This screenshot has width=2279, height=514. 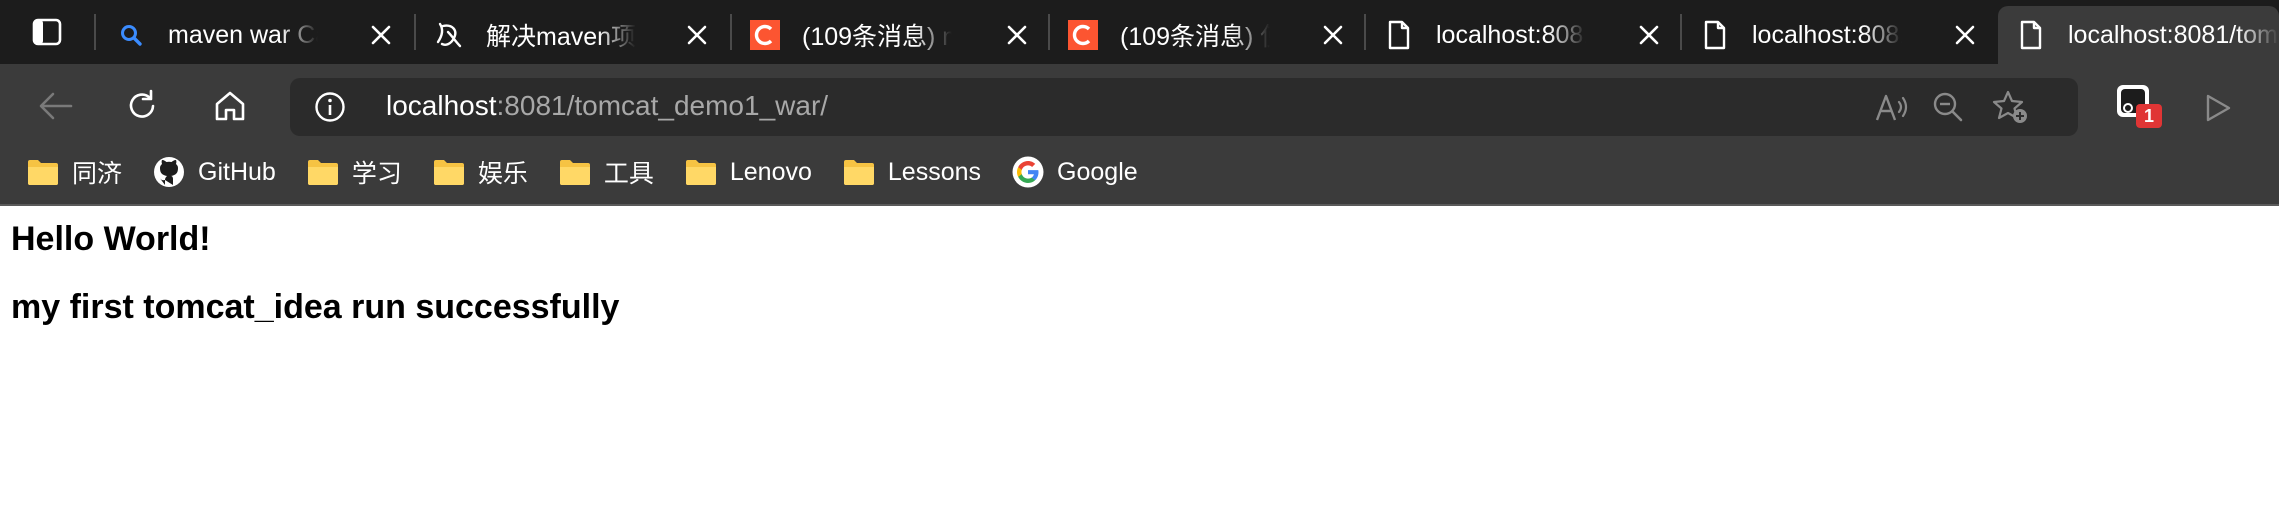 I want to click on url-host: localhost, so click(x=441, y=105).